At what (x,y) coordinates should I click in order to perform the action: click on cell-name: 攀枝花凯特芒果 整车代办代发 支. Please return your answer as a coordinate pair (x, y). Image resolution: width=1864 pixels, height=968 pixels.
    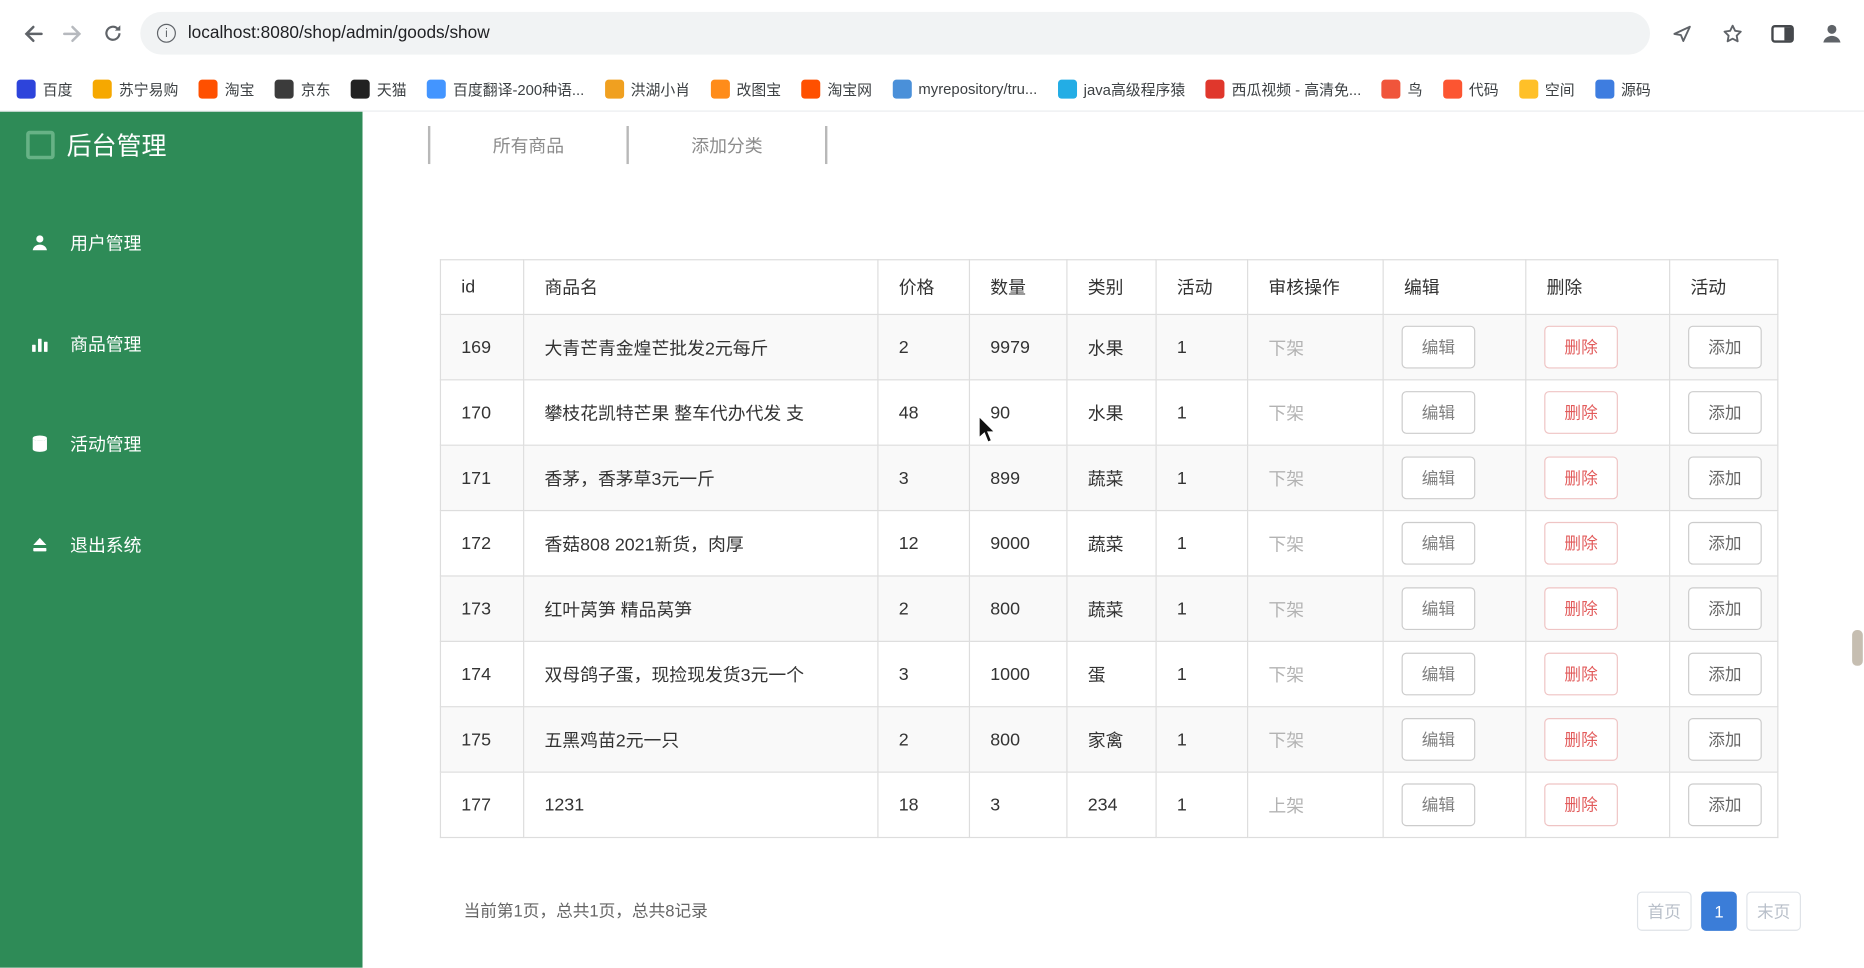
    Looking at the image, I should click on (701, 412).